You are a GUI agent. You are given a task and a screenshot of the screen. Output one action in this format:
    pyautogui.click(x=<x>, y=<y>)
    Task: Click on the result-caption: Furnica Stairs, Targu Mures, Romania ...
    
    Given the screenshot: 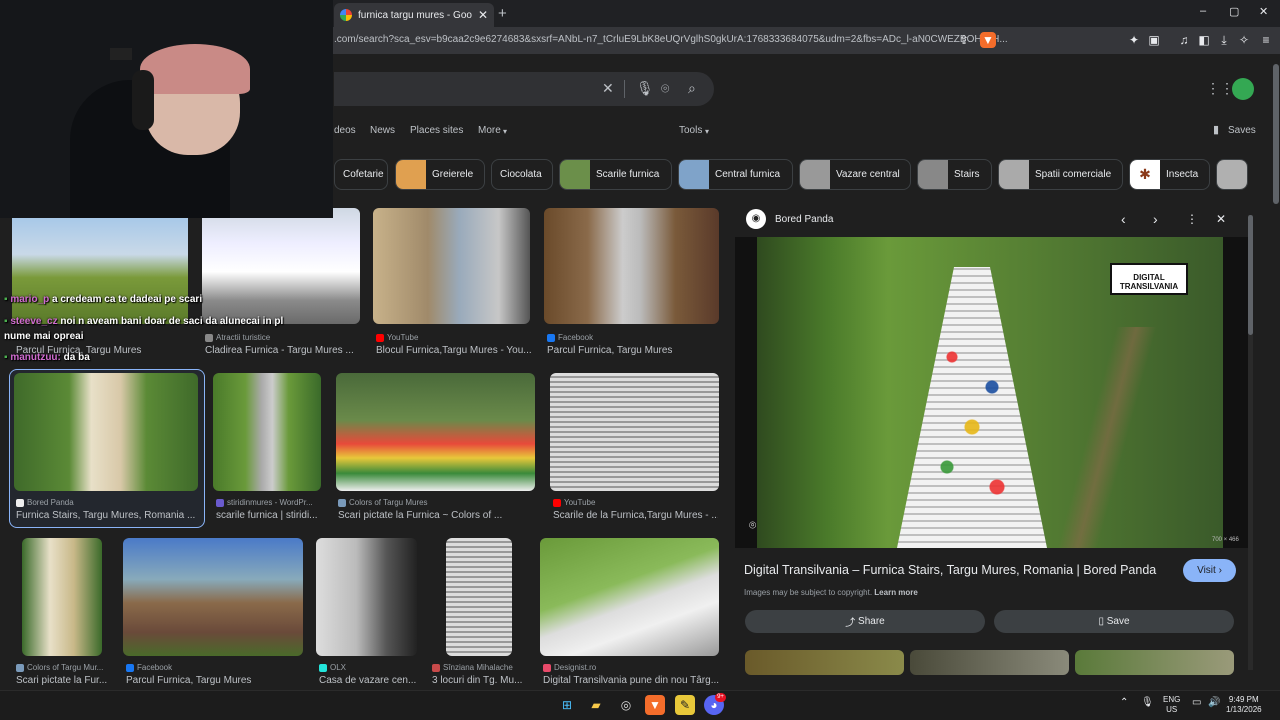 What is the action you would take?
    pyautogui.click(x=106, y=515)
    